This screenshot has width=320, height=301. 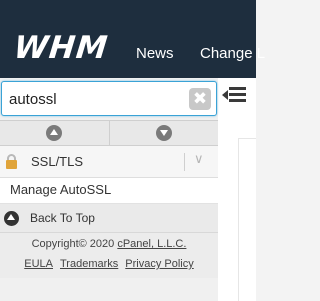 I want to click on search-box: ✖, so click(x=109, y=98).